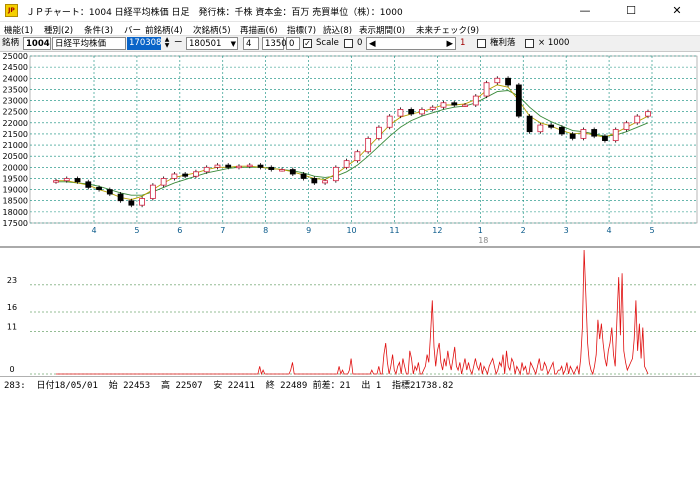 Image resolution: width=700 pixels, height=488 pixels. I want to click on month-tick-label: 11, so click(394, 230).